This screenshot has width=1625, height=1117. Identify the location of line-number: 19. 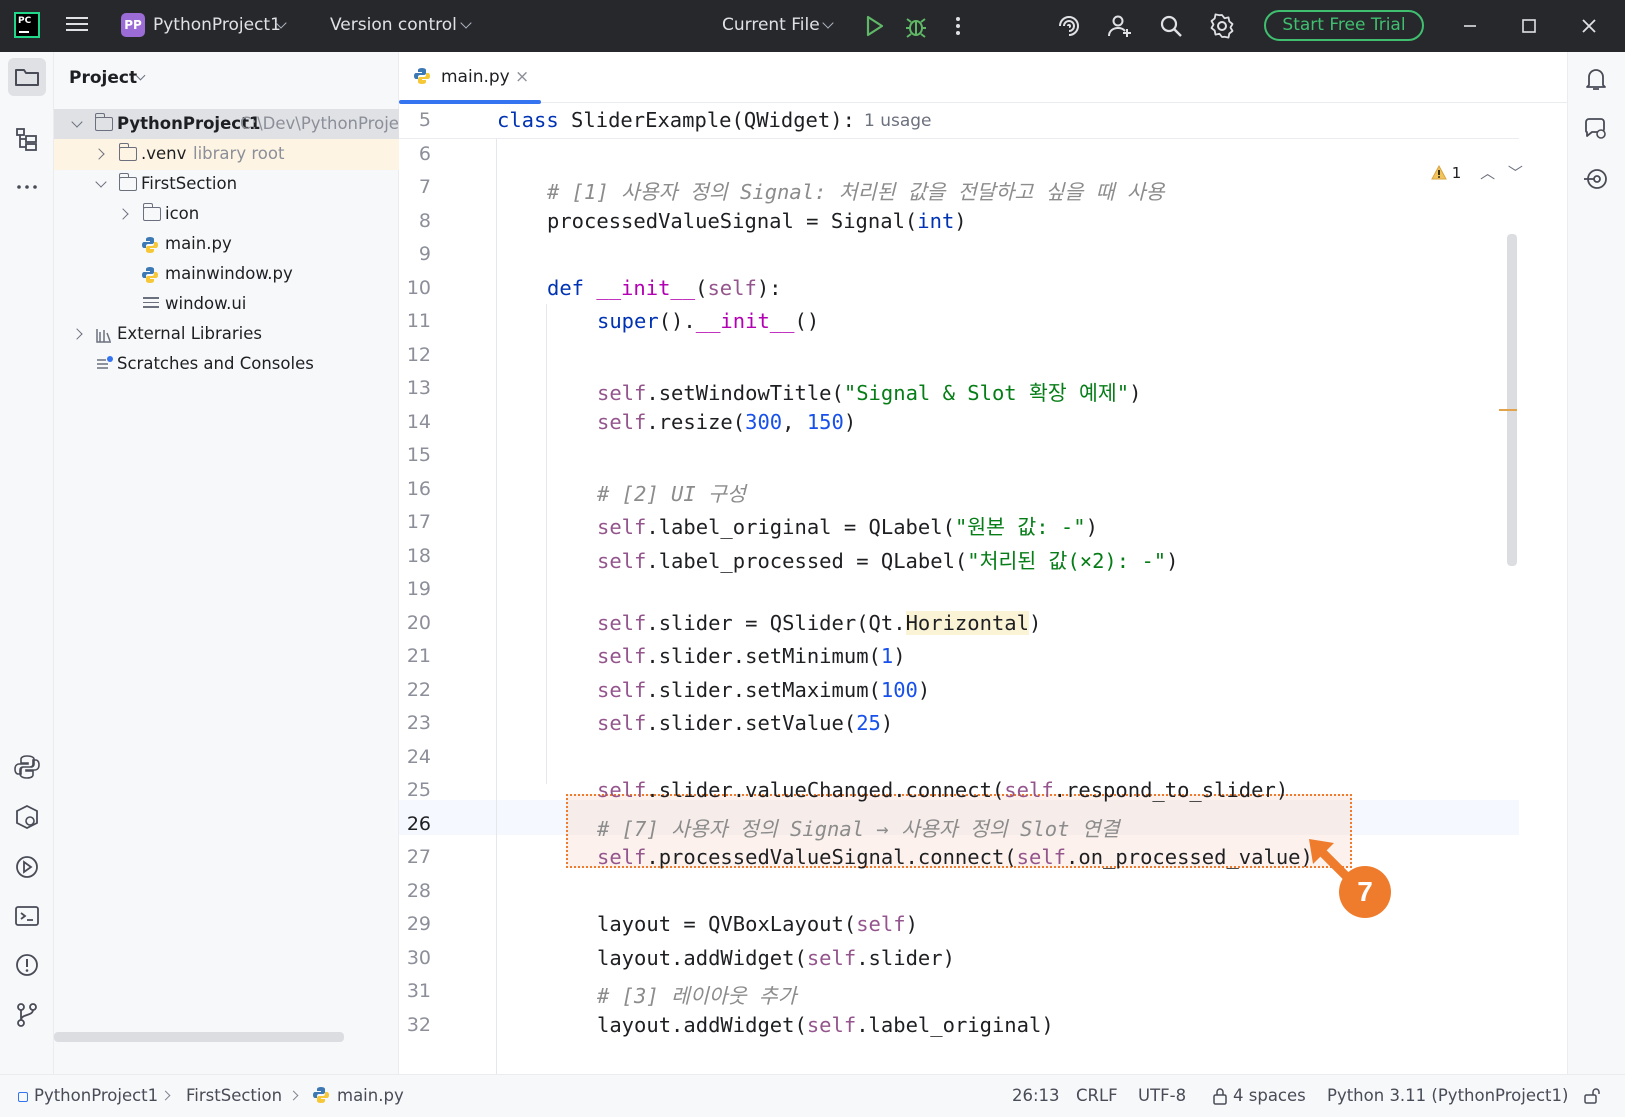
(418, 589).